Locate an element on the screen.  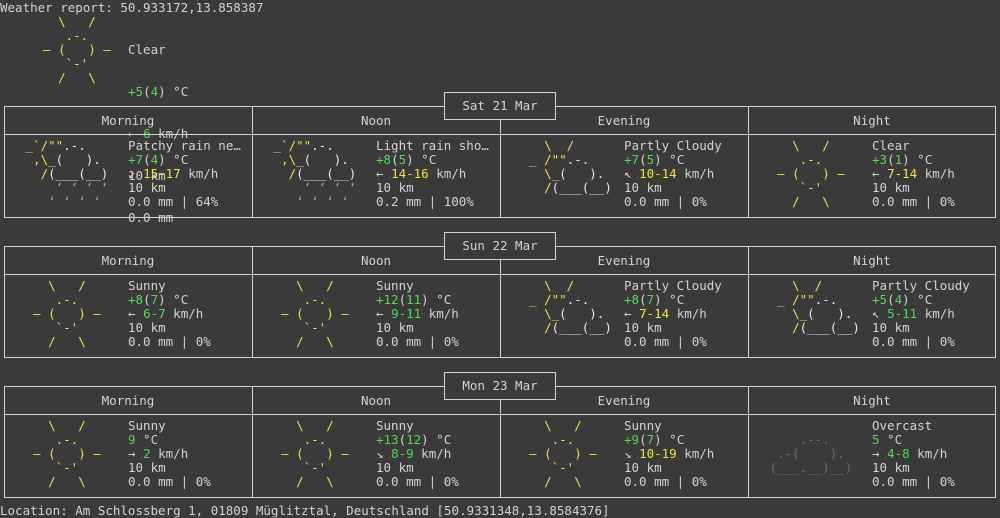
temperature: +7(4) °C is located at coordinates (158, 159).